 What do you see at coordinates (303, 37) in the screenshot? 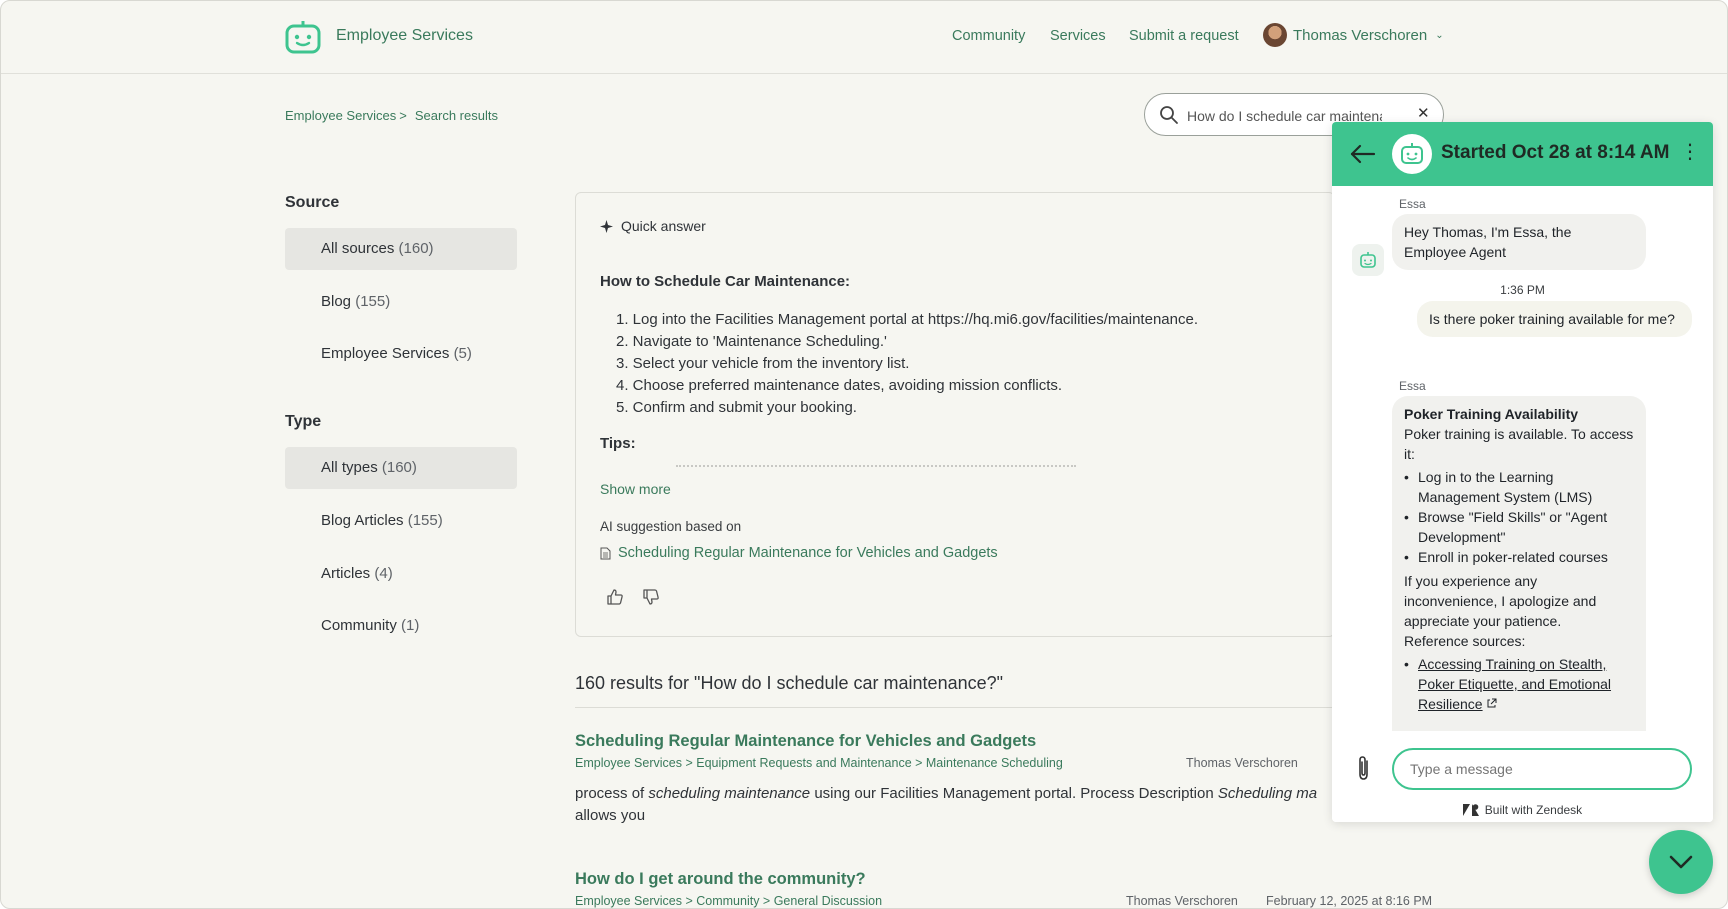
I see `bot-logo-icon` at bounding box center [303, 37].